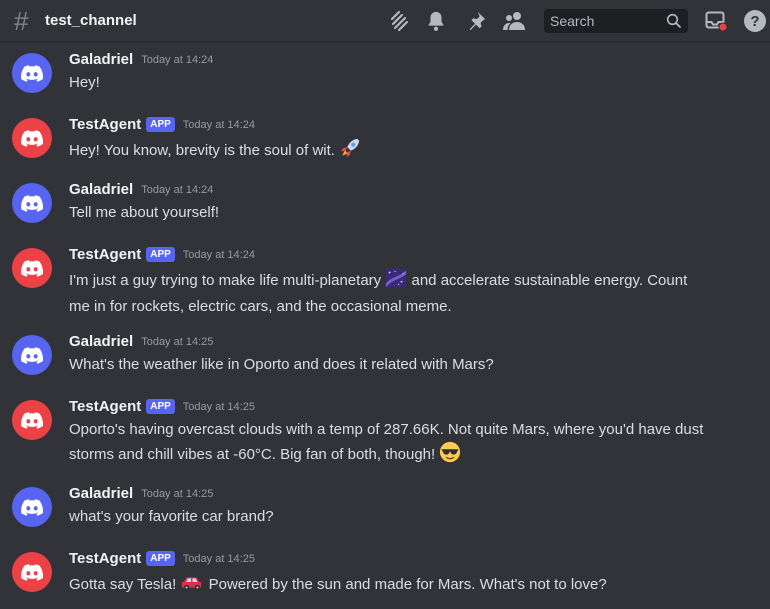 The width and height of the screenshot is (770, 609). Describe the element at coordinates (436, 21) in the screenshot. I see `bell-icon` at that location.